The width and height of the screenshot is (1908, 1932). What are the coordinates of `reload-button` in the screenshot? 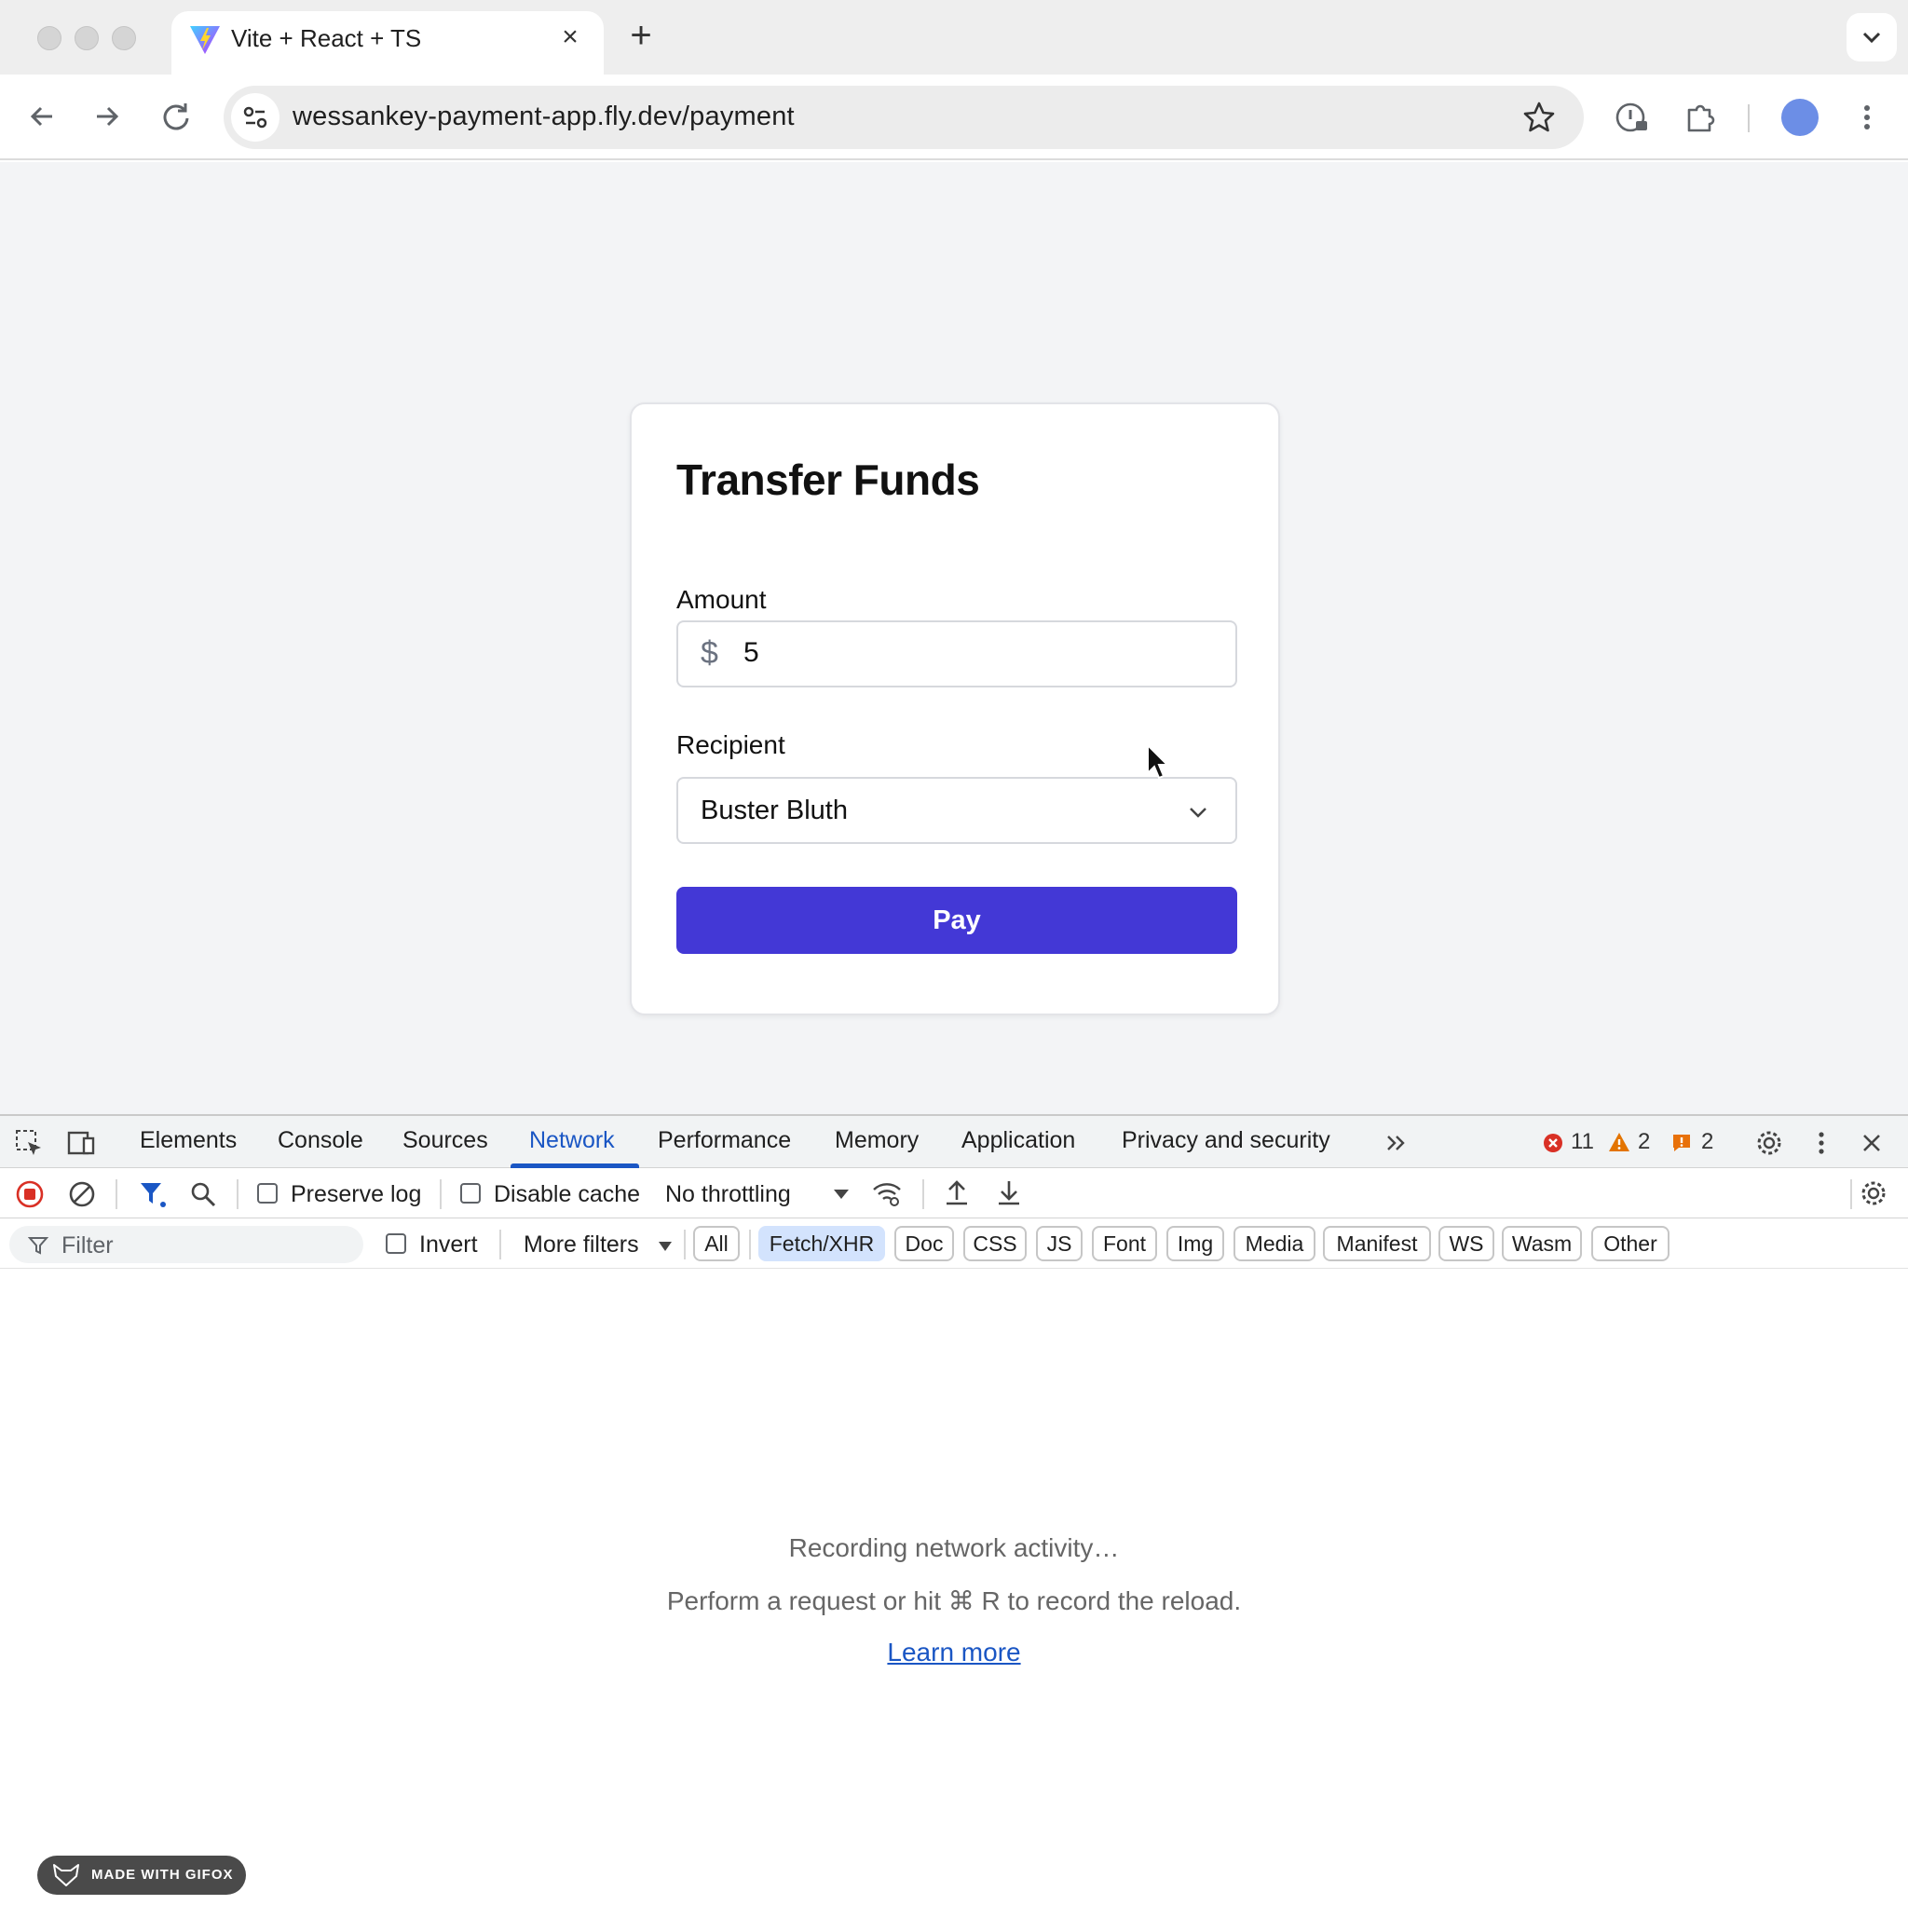 It's located at (176, 116).